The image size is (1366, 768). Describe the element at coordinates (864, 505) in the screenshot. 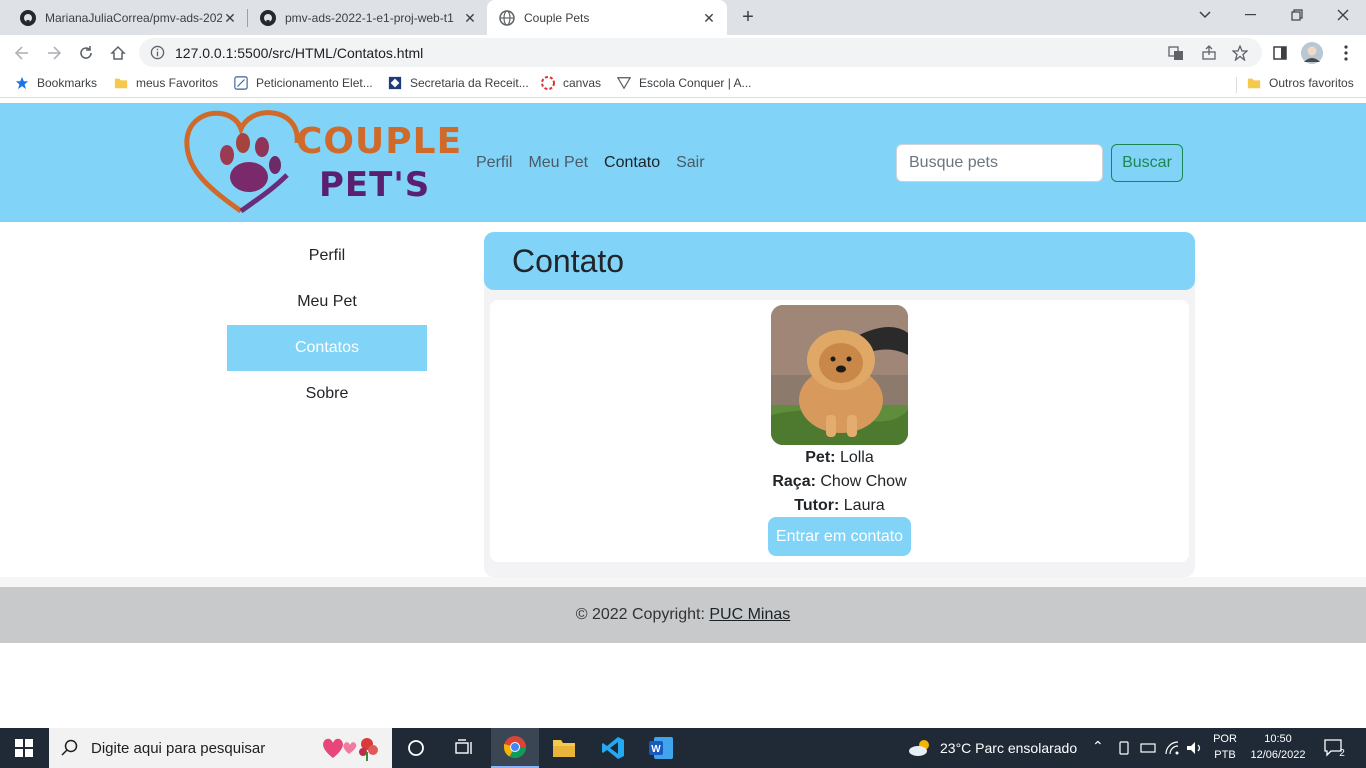

I see `pet-tutor: Laura` at that location.